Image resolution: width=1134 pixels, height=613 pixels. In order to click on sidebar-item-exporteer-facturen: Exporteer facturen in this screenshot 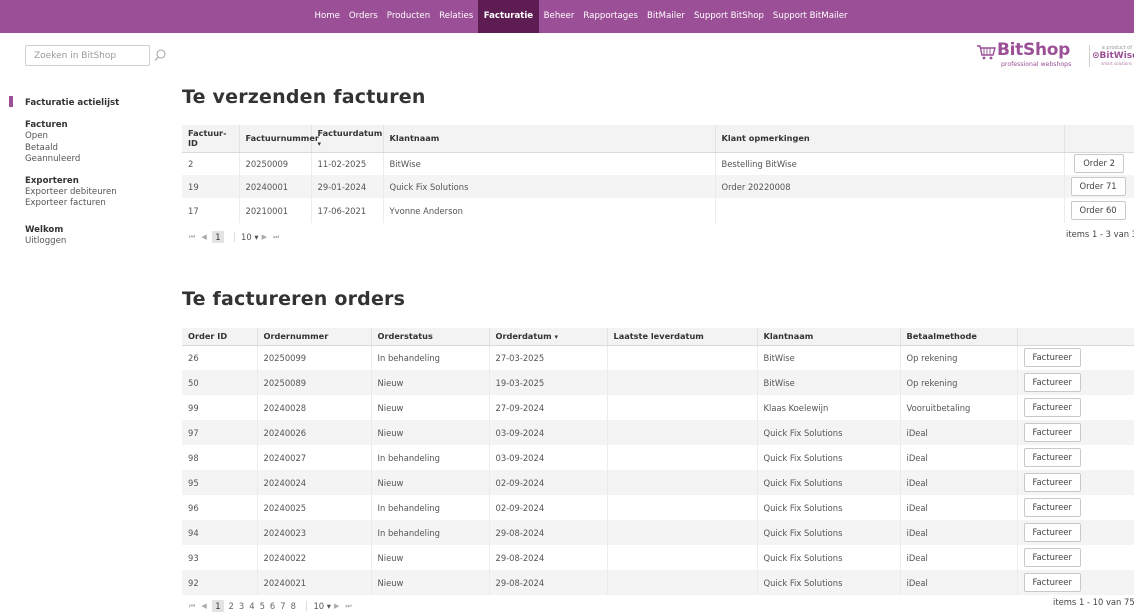, I will do `click(95, 204)`.